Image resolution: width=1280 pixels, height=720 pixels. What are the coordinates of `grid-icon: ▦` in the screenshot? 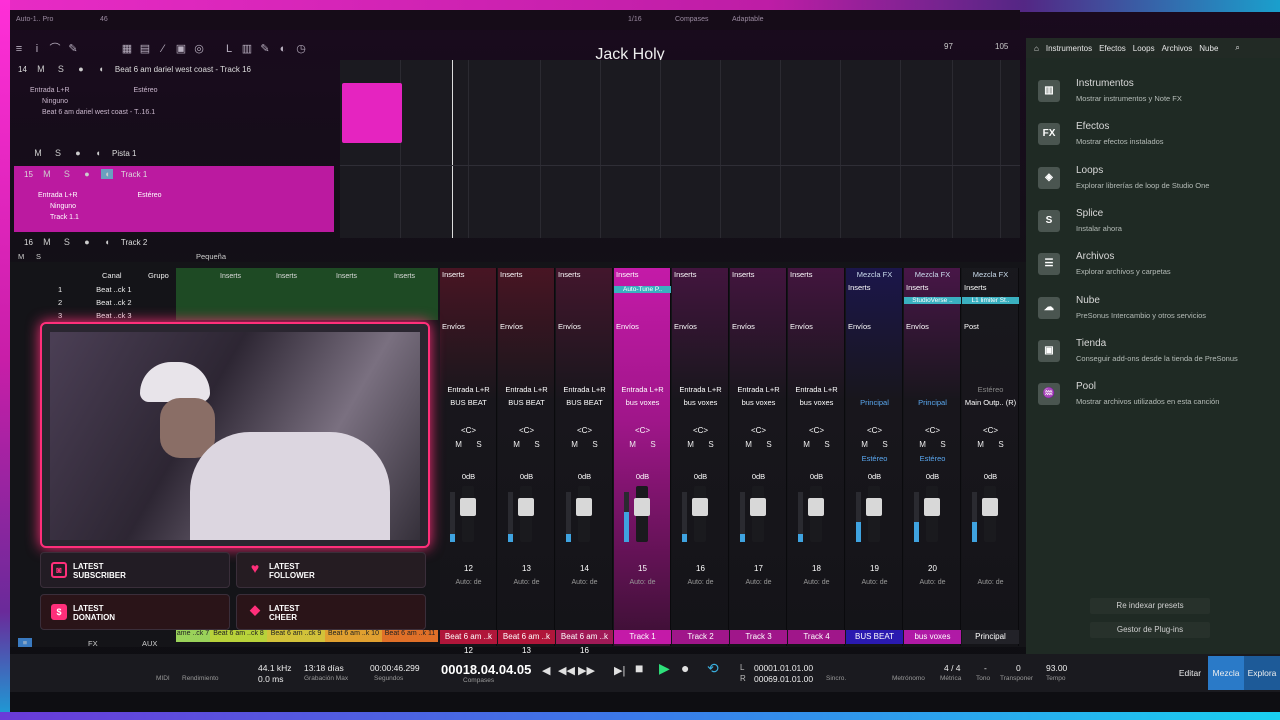 It's located at (127, 48).